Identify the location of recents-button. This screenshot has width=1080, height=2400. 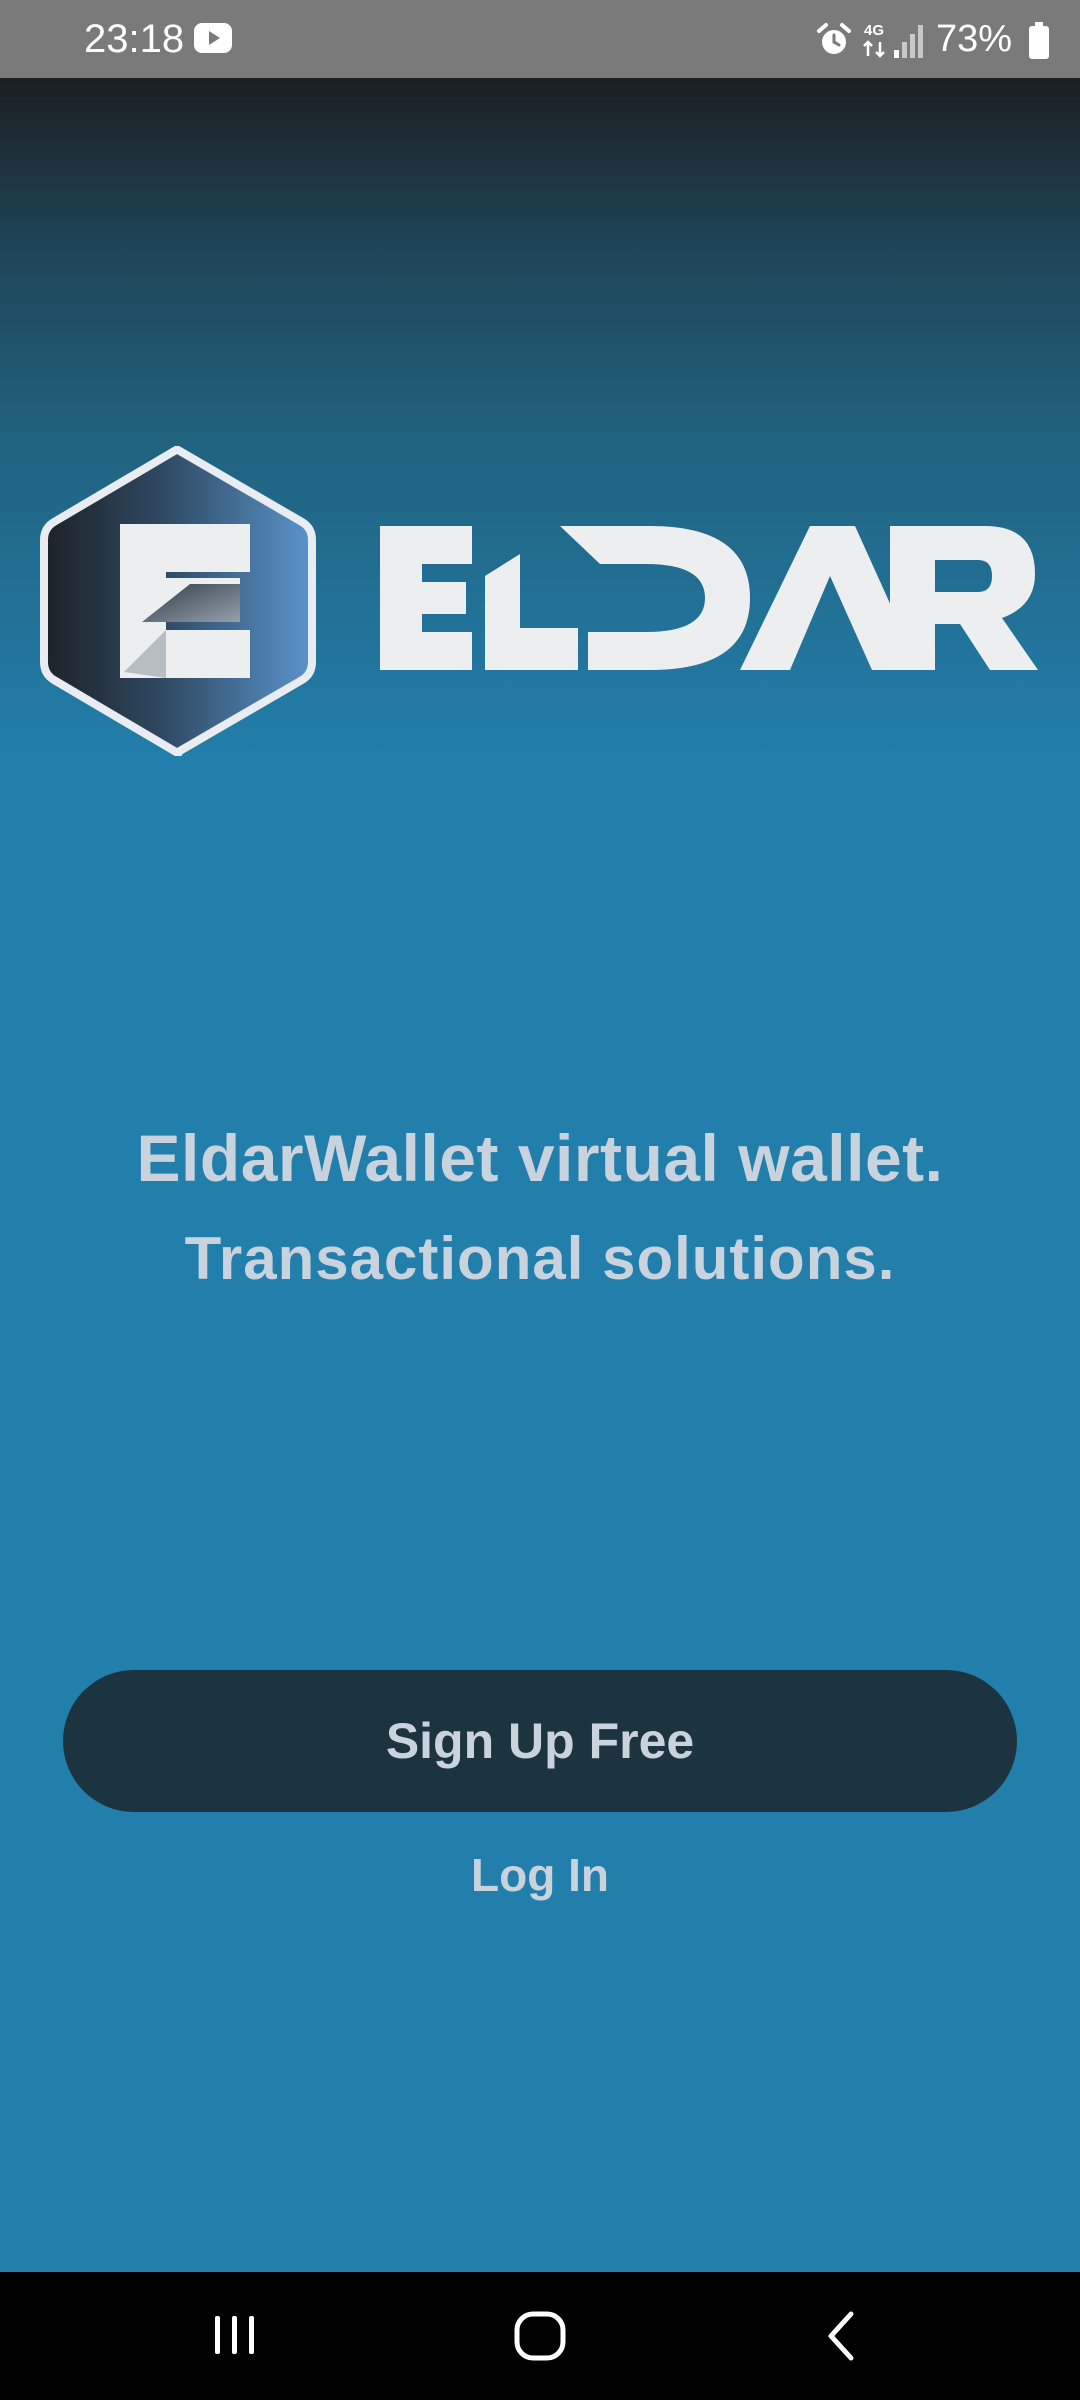
(235, 2336).